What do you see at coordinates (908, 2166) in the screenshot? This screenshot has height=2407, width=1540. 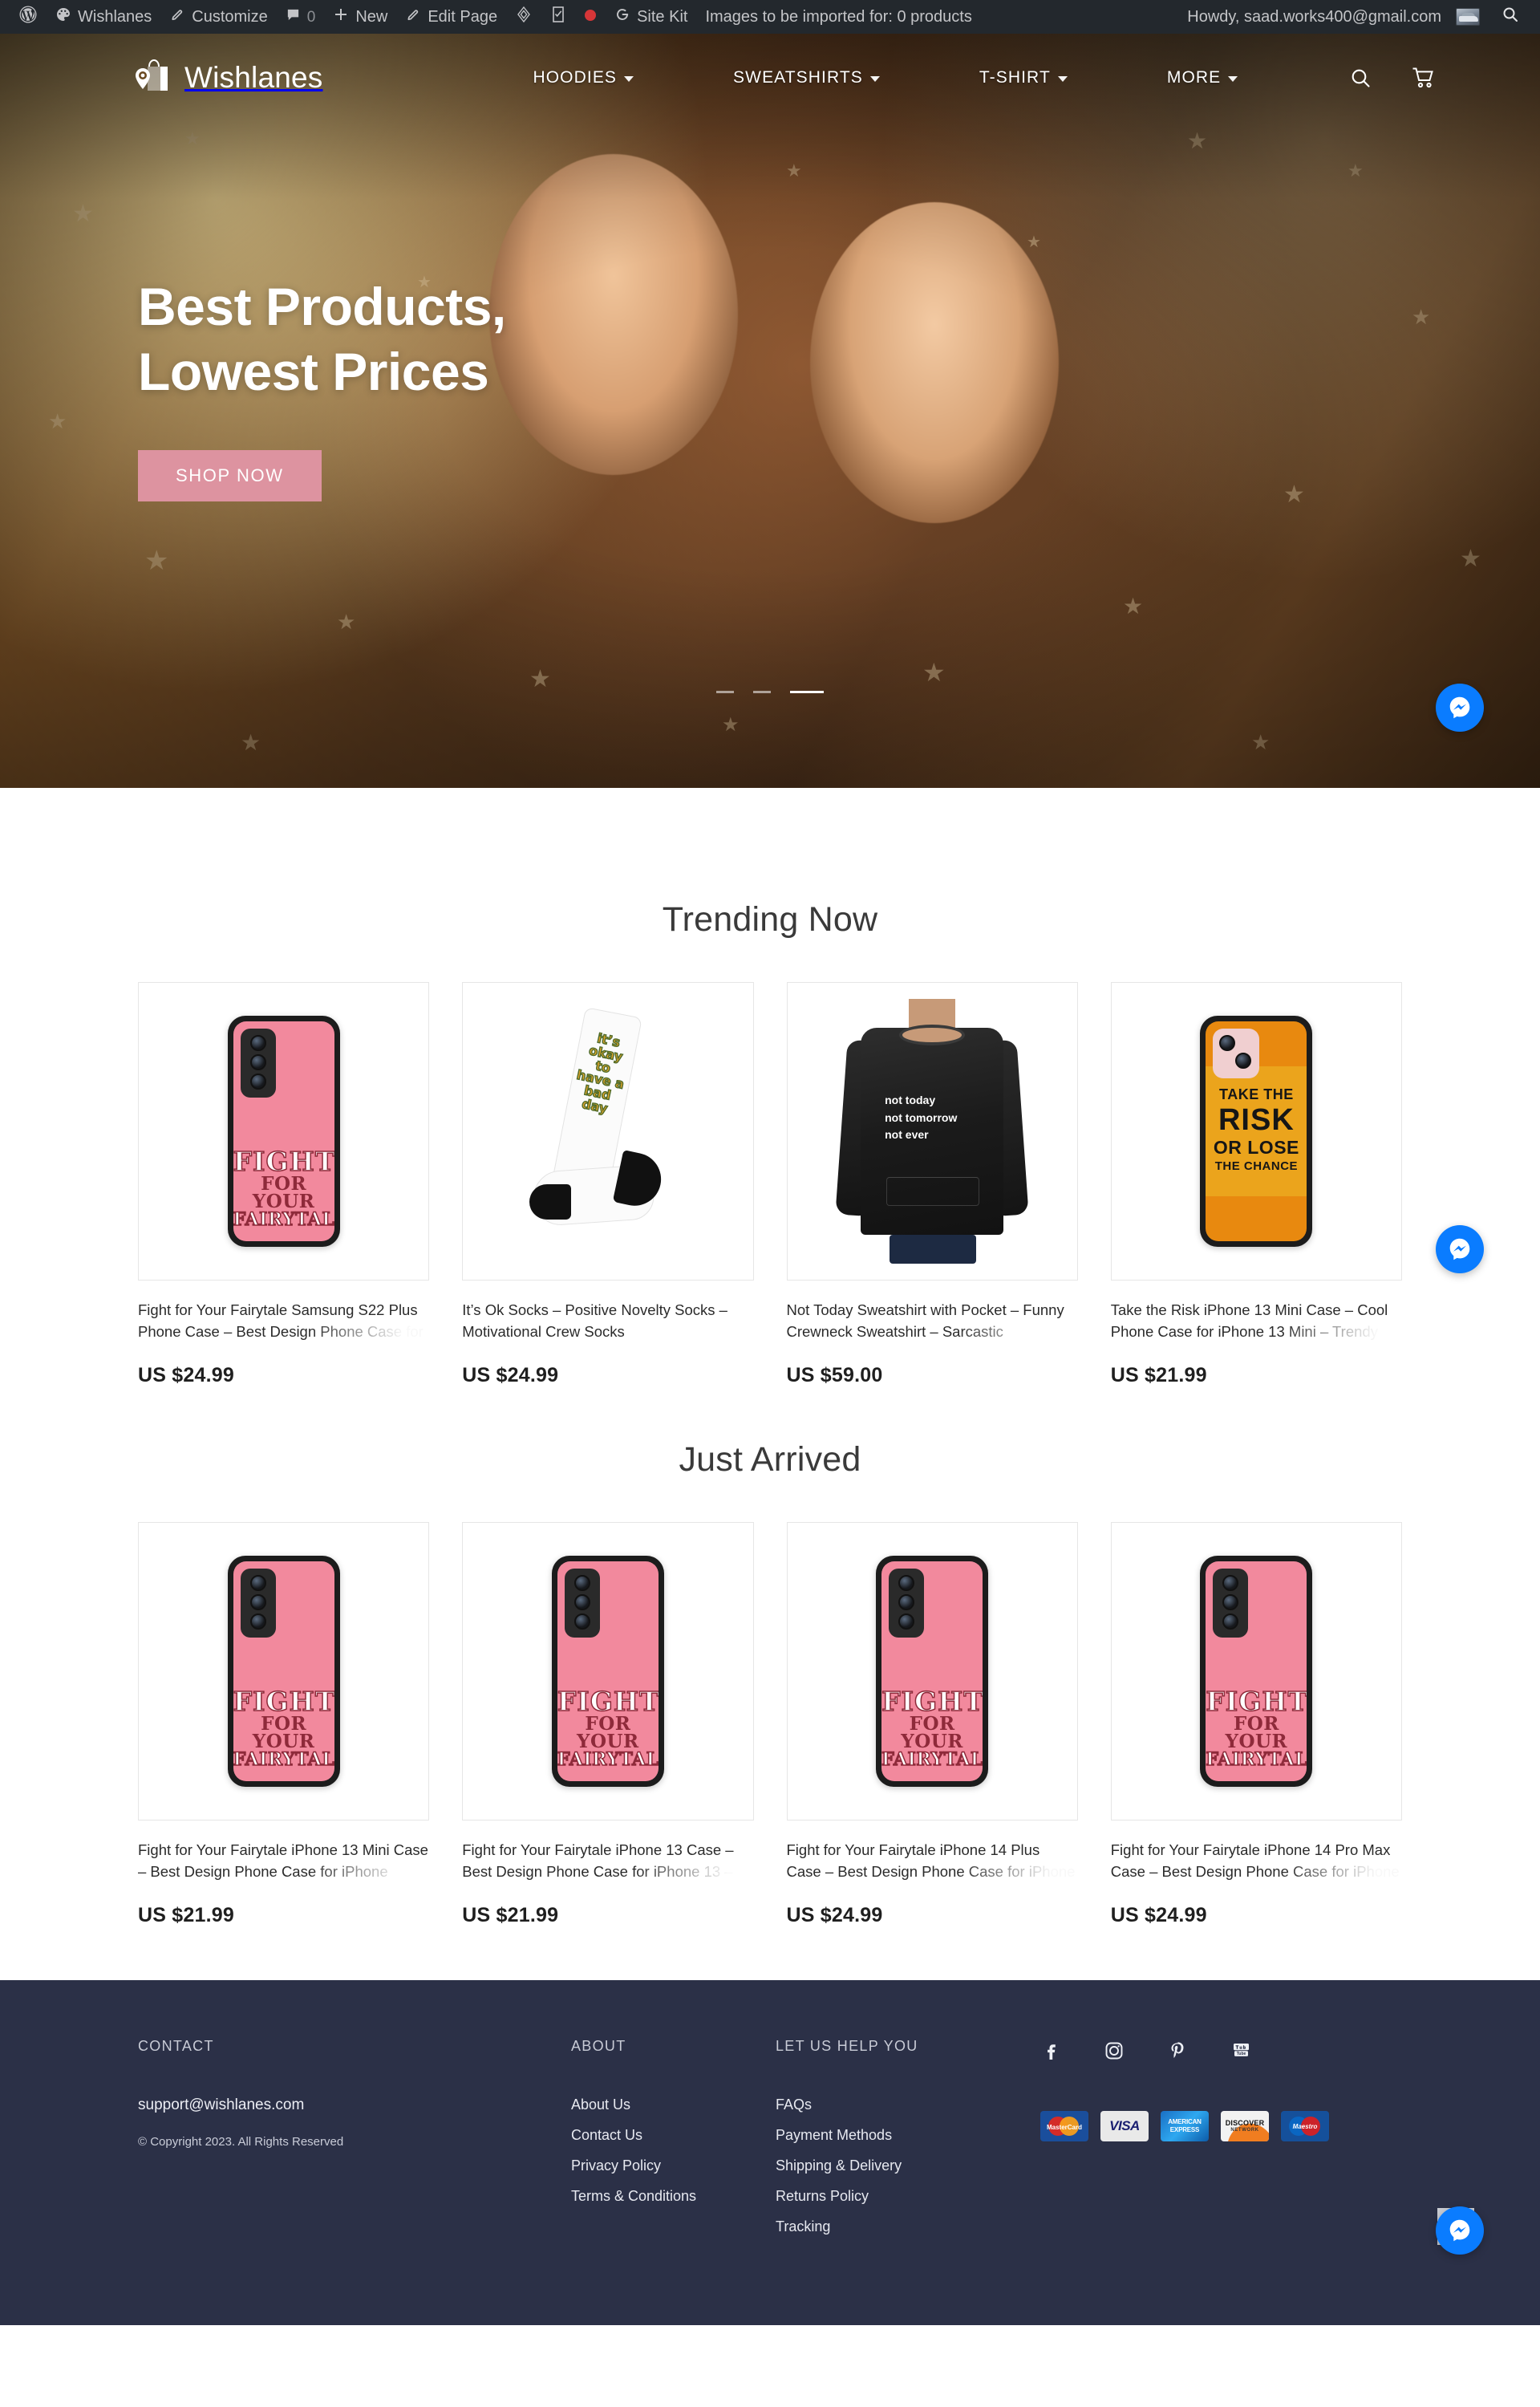 I see `footer-link-shipping-delivery: Shipping & Delivery` at bounding box center [908, 2166].